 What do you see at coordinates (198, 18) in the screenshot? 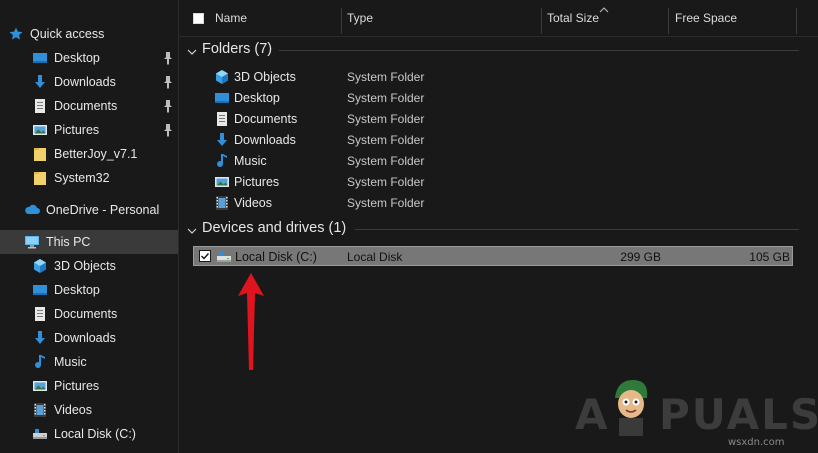
I see `select-all-checkbox` at bounding box center [198, 18].